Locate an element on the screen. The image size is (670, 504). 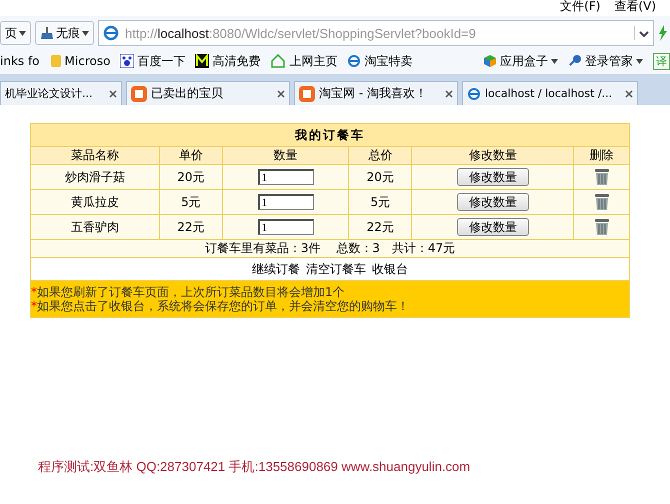
broom-icon is located at coordinates (47, 33).